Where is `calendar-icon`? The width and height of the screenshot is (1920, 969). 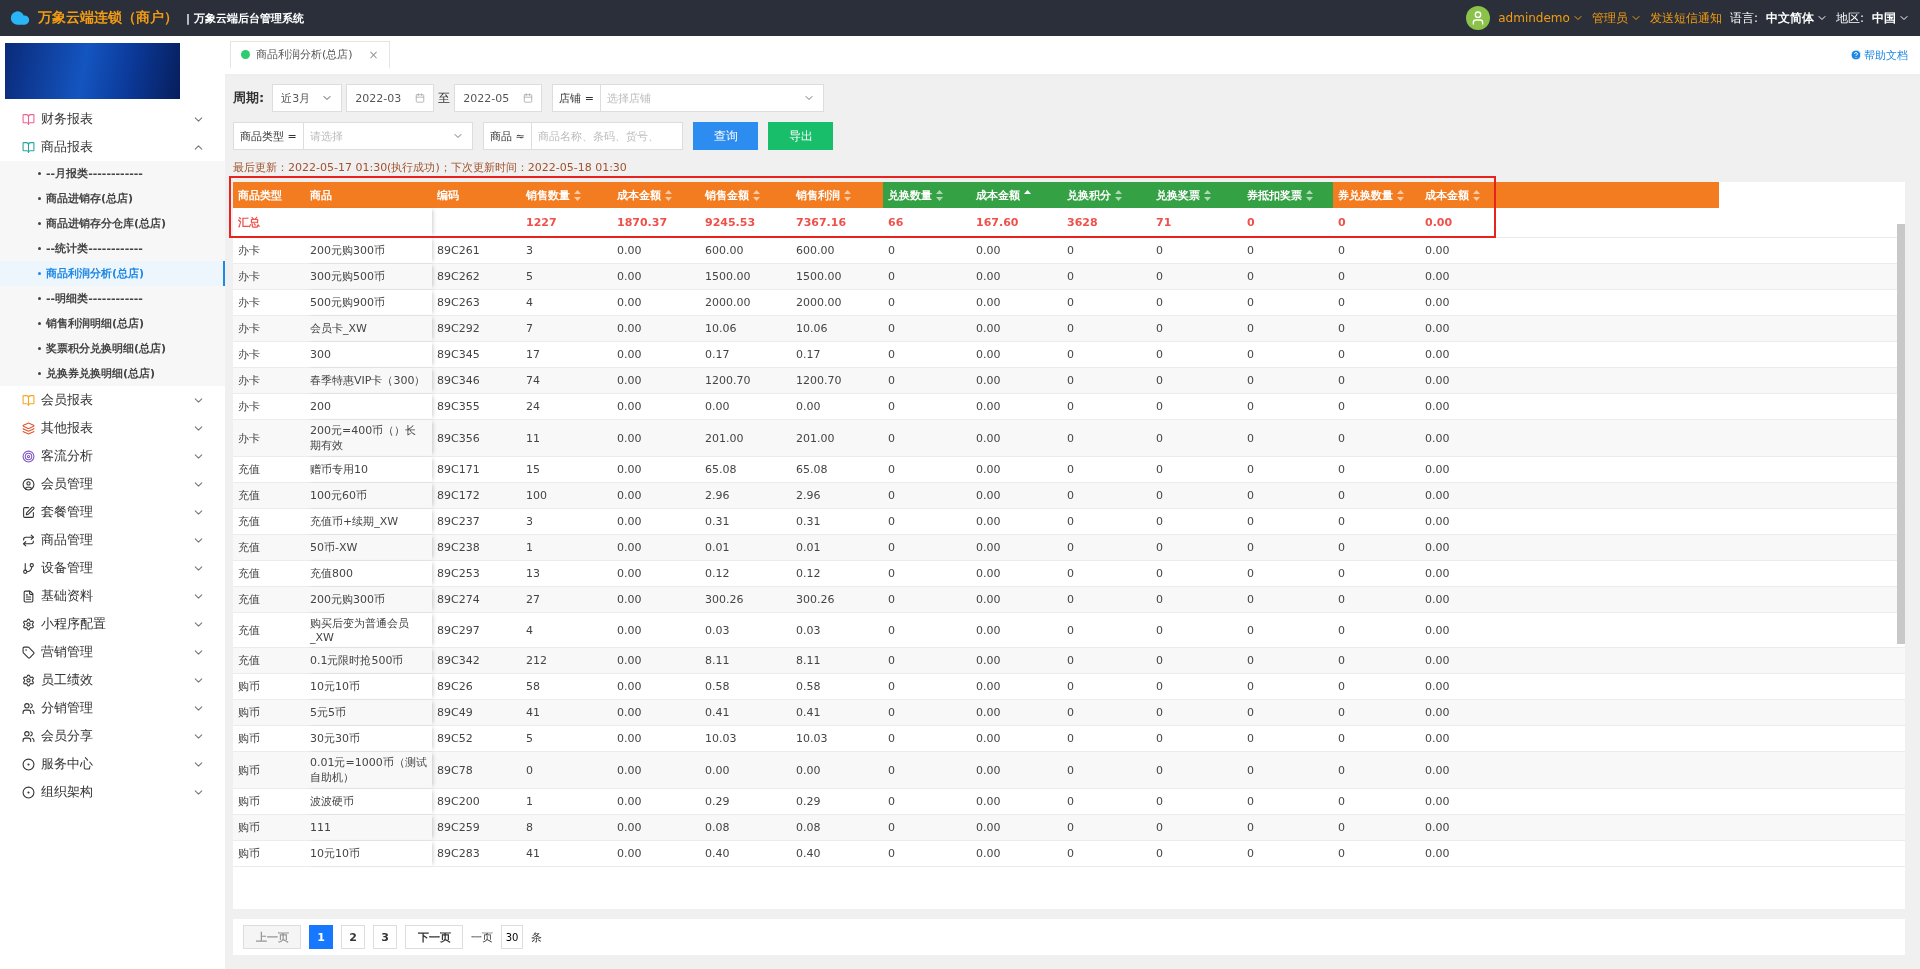
calendar-icon is located at coordinates (528, 98).